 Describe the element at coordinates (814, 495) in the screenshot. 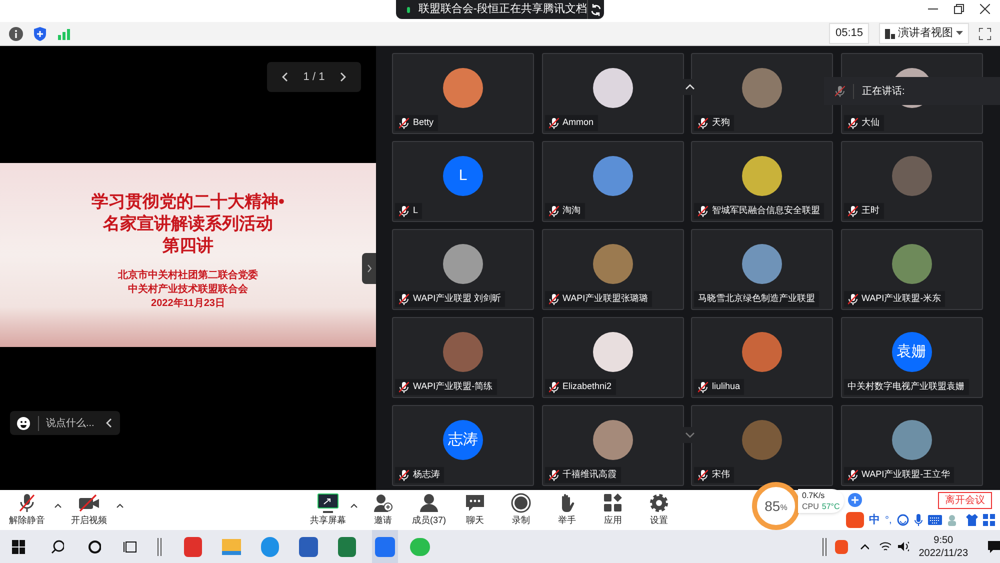

I see `network-speed: 0.7K/s` at that location.